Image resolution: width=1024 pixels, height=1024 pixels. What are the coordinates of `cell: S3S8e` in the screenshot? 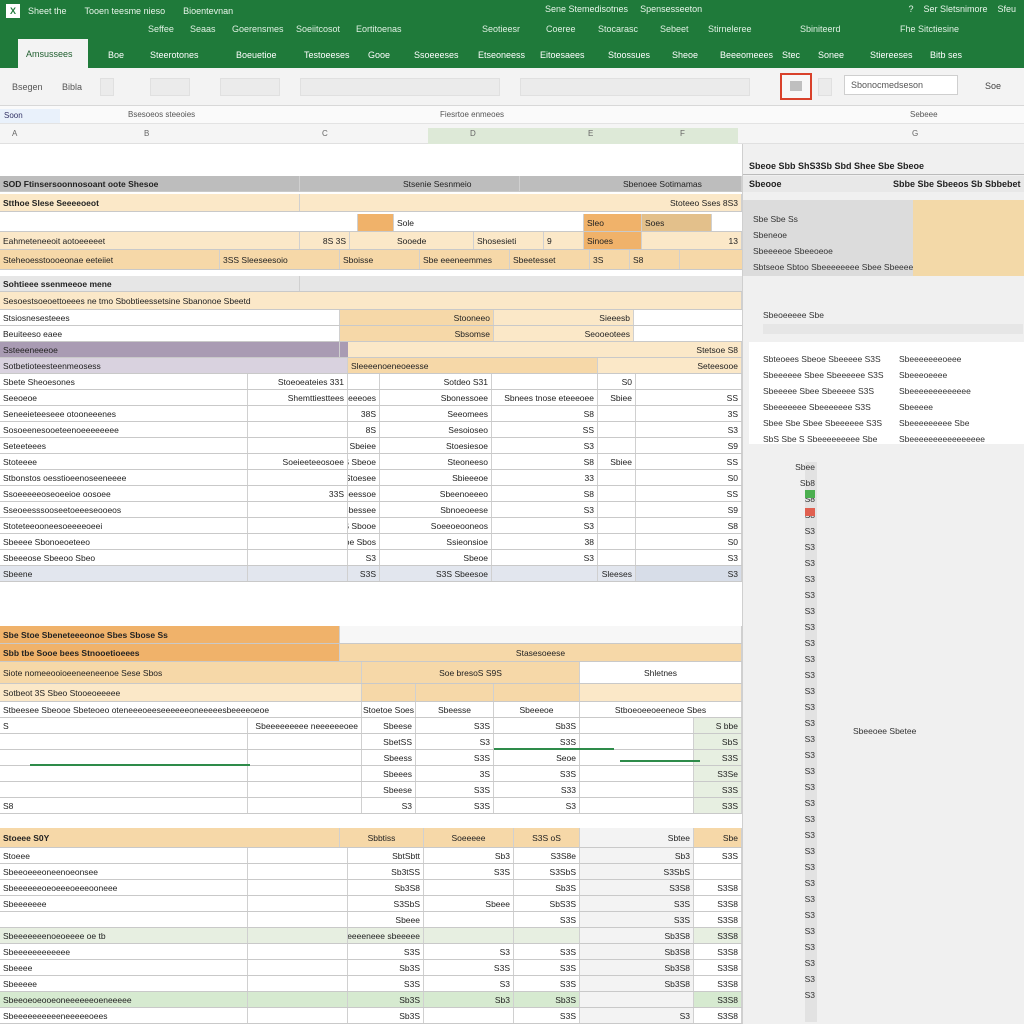 It's located at (547, 855).